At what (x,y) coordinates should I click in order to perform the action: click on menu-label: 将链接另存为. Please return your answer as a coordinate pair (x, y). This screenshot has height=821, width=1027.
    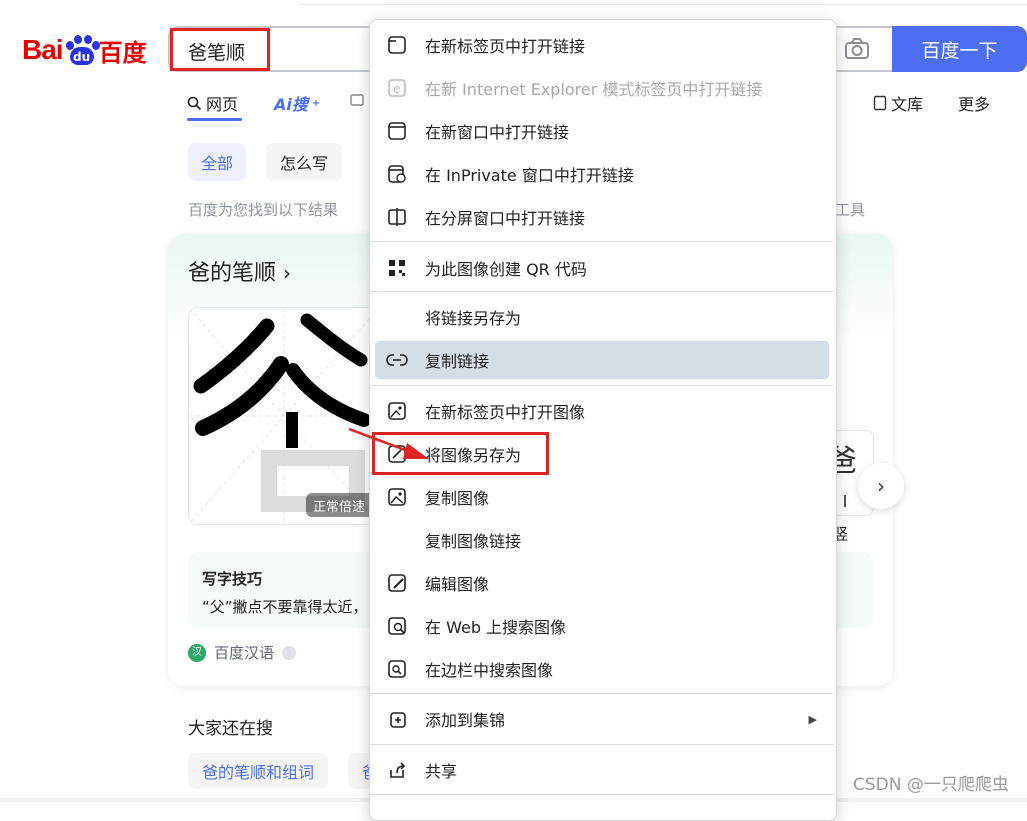
    Looking at the image, I should click on (473, 318).